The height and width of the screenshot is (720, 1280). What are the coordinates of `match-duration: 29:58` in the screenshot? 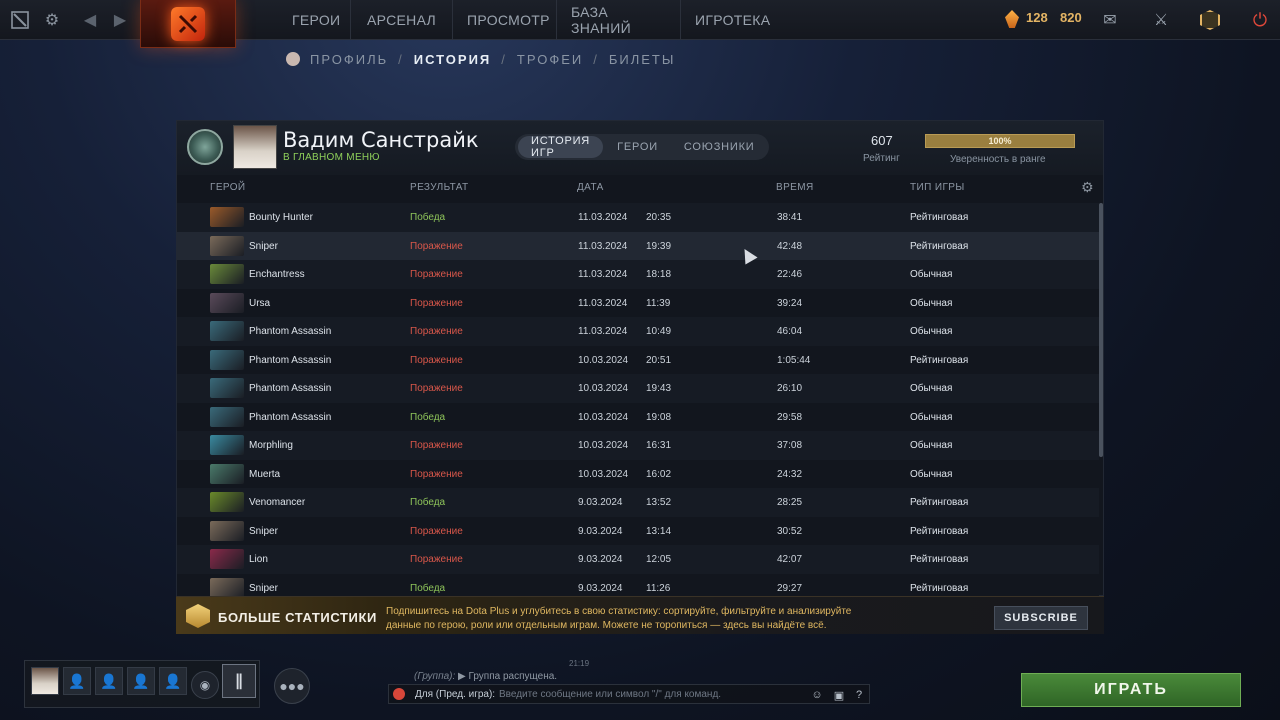 It's located at (790, 417).